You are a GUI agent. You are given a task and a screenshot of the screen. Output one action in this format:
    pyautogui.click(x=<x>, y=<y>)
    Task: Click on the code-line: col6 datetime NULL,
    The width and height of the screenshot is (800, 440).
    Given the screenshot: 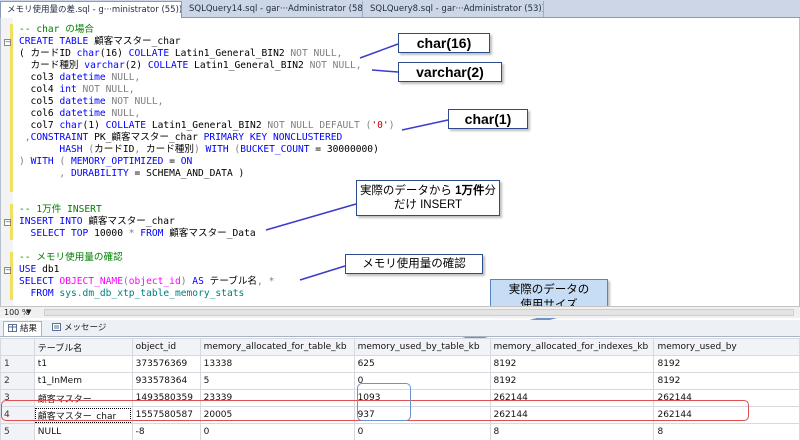 What is the action you would take?
    pyautogui.click(x=80, y=114)
    